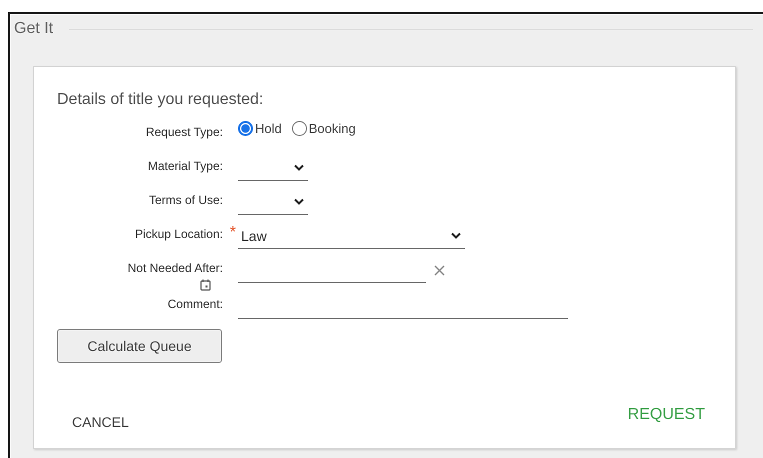 This screenshot has height=458, width=763. I want to click on field-label: Not Needed After:, so click(175, 268).